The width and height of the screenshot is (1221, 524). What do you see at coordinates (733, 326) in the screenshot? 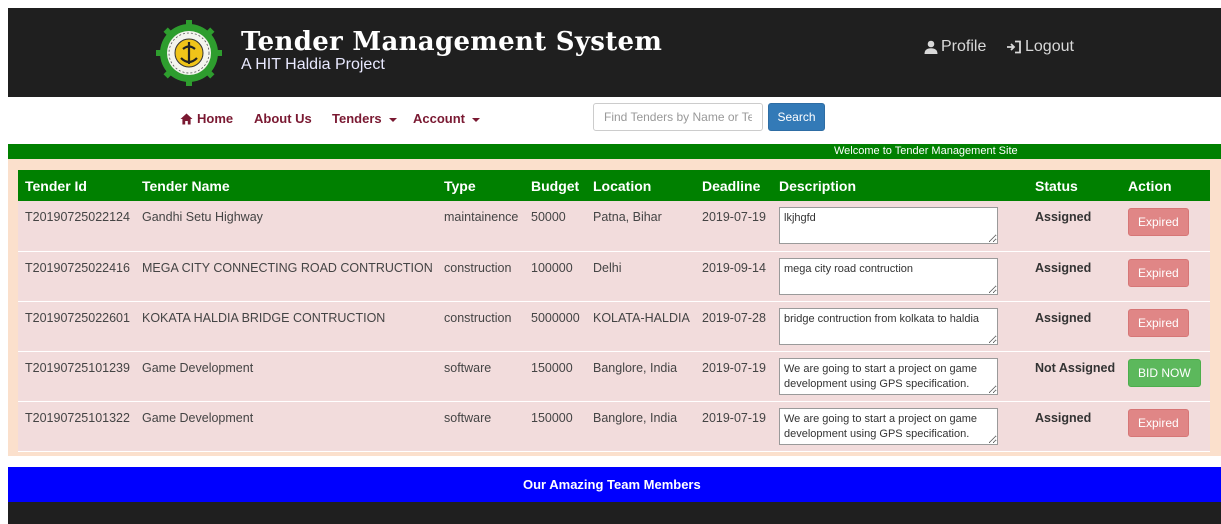
I see `tender-deadline: 2019-07-28` at bounding box center [733, 326].